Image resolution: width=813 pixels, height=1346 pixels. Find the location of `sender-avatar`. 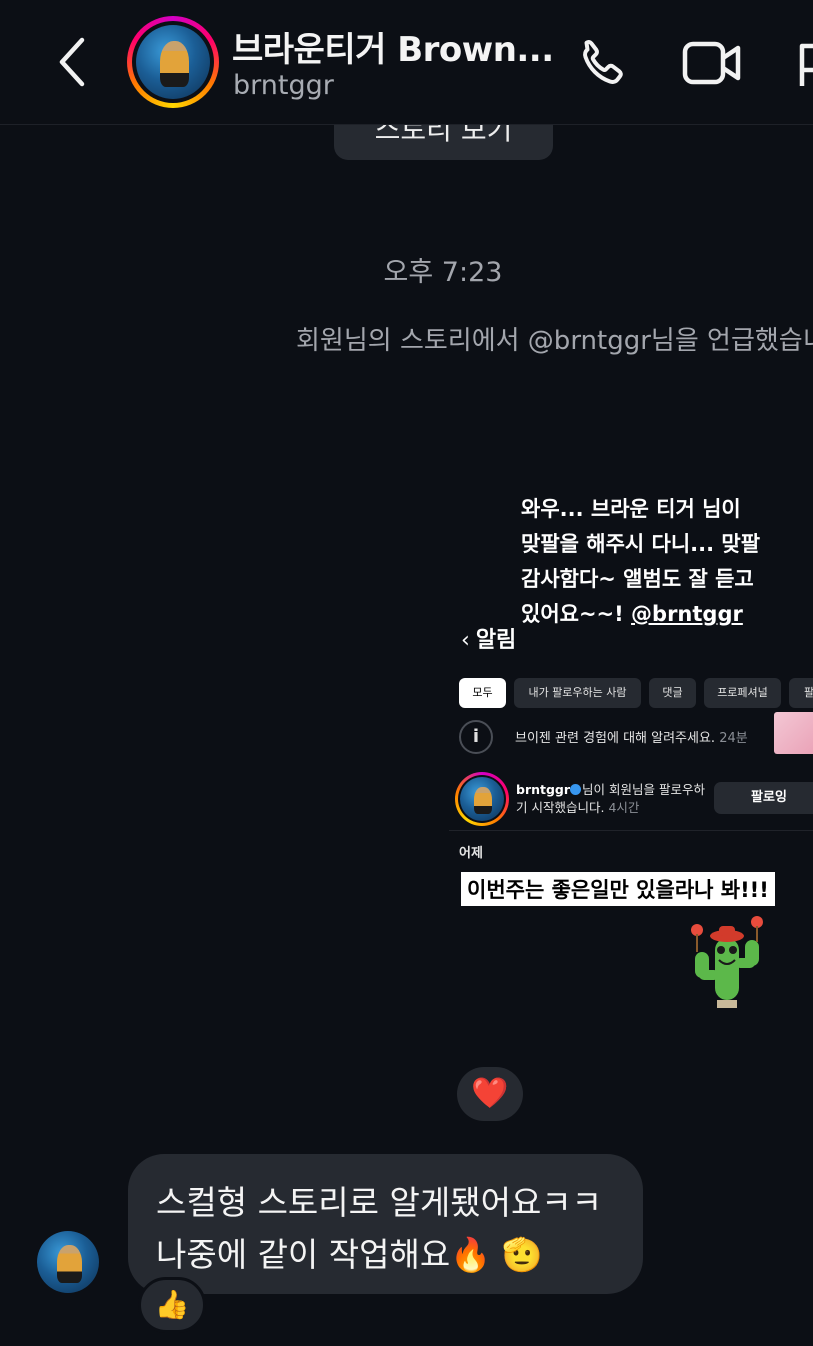

sender-avatar is located at coordinates (68, 1262).